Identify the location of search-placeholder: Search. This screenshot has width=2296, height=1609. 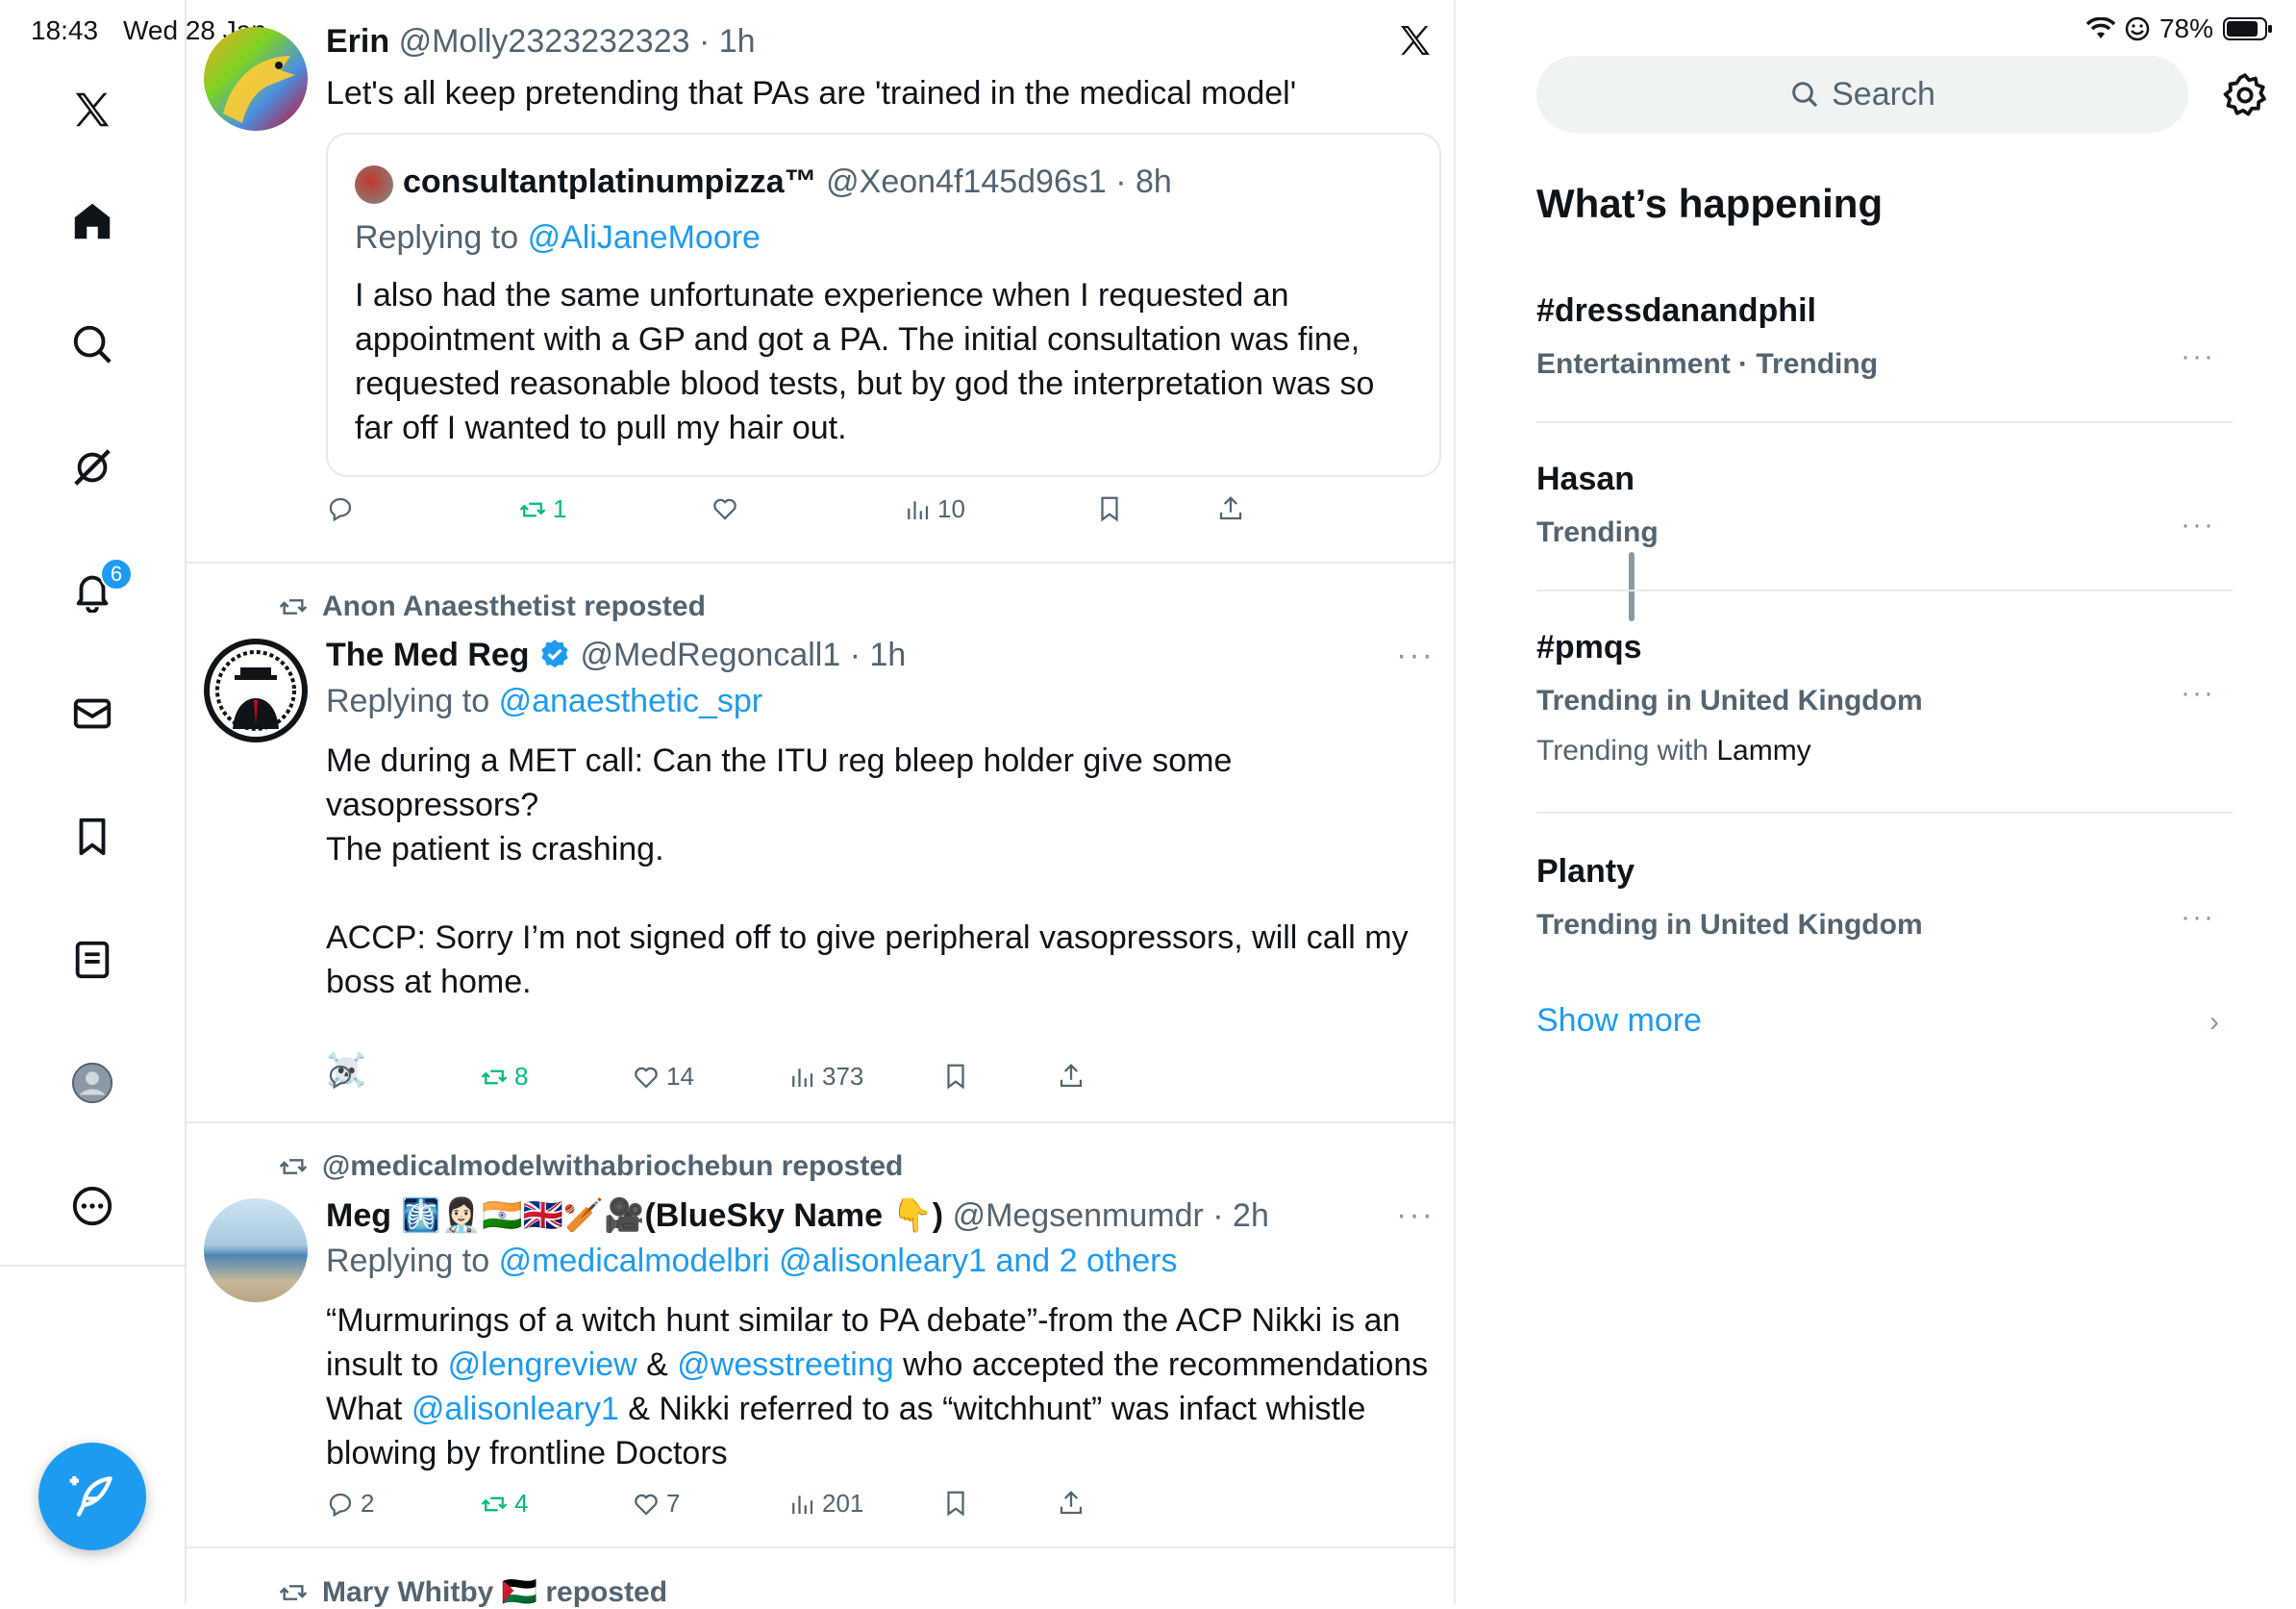
(1883, 94).